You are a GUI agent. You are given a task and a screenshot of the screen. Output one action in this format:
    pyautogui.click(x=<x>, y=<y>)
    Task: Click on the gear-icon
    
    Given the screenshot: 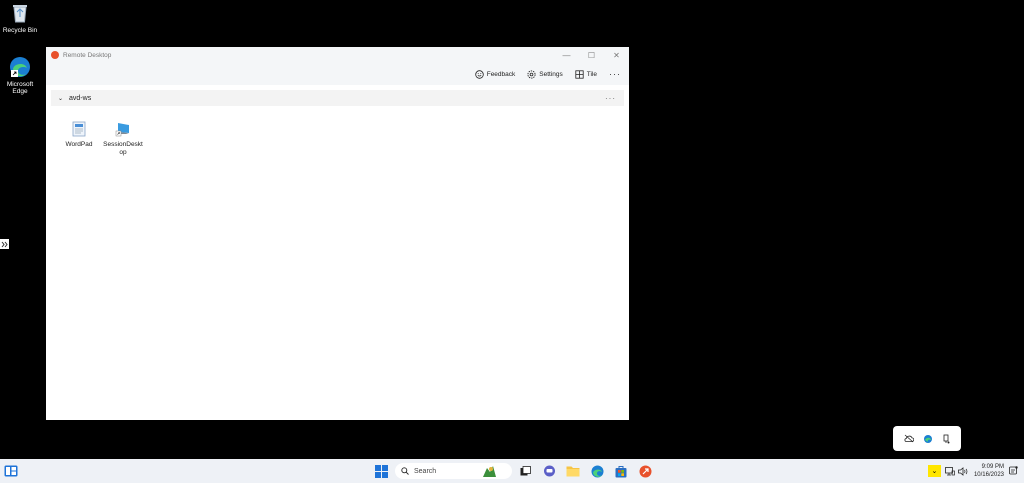 What is the action you would take?
    pyautogui.click(x=531, y=74)
    